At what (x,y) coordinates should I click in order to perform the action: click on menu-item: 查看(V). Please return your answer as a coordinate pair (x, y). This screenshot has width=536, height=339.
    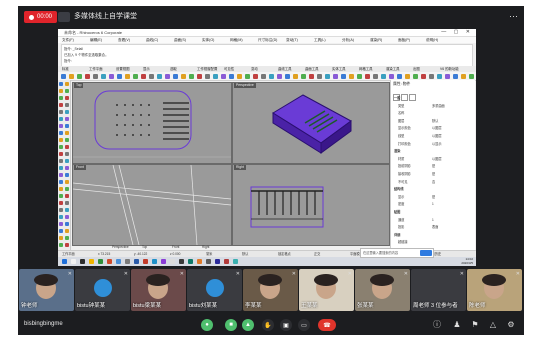
    Looking at the image, I should click on (124, 40).